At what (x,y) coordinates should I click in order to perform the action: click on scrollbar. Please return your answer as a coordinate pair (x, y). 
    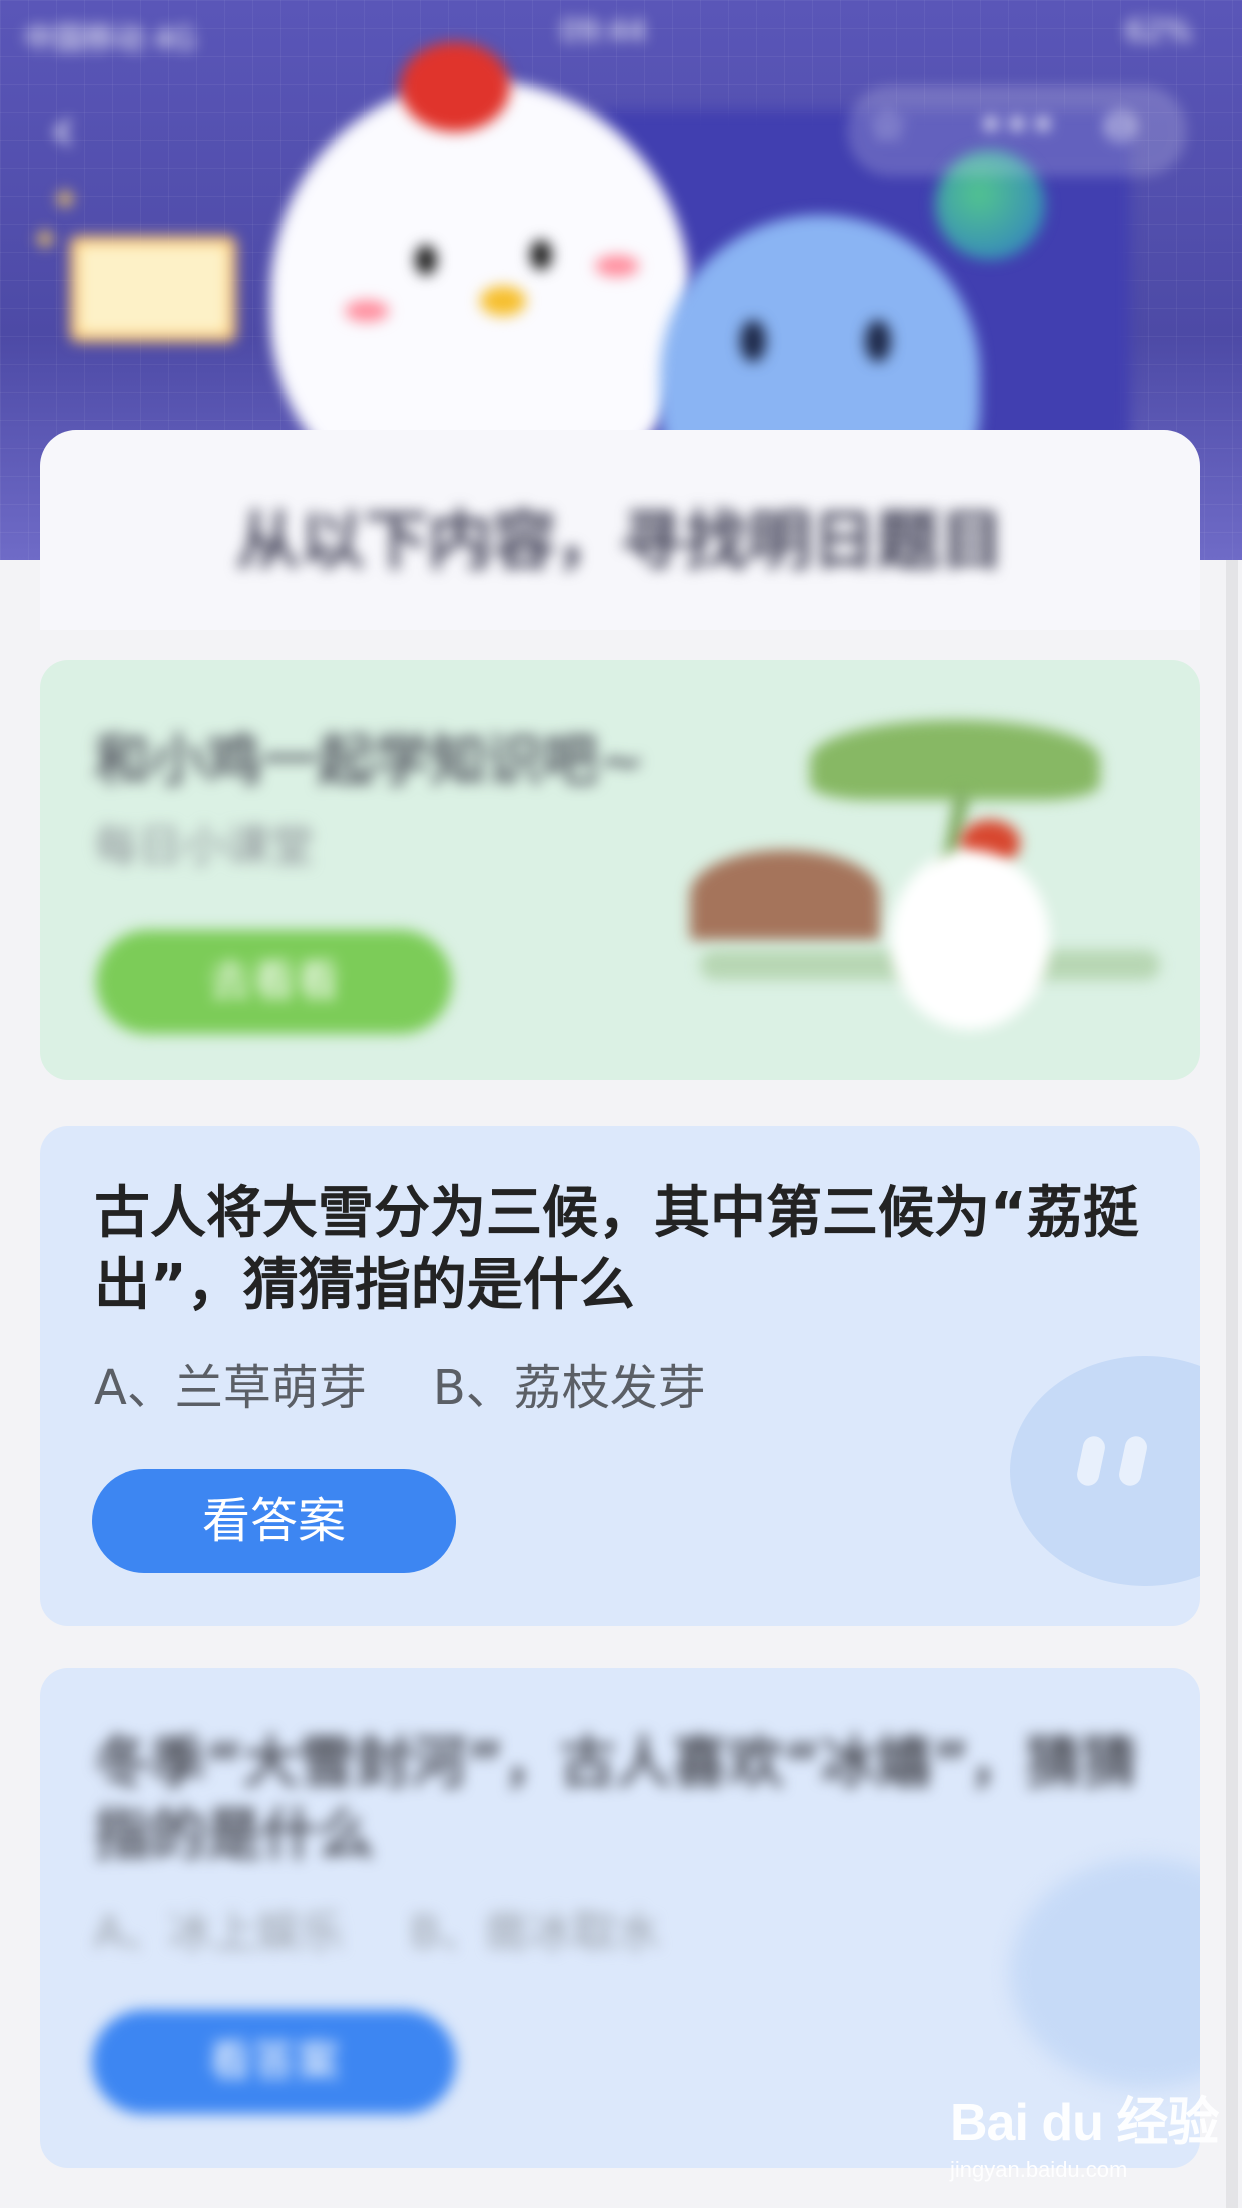
    Looking at the image, I should click on (1232, 1384).